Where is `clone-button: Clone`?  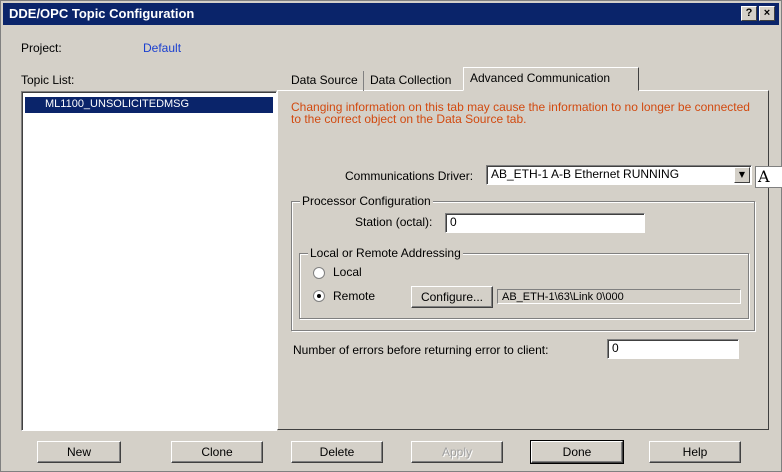
clone-button: Clone is located at coordinates (217, 452).